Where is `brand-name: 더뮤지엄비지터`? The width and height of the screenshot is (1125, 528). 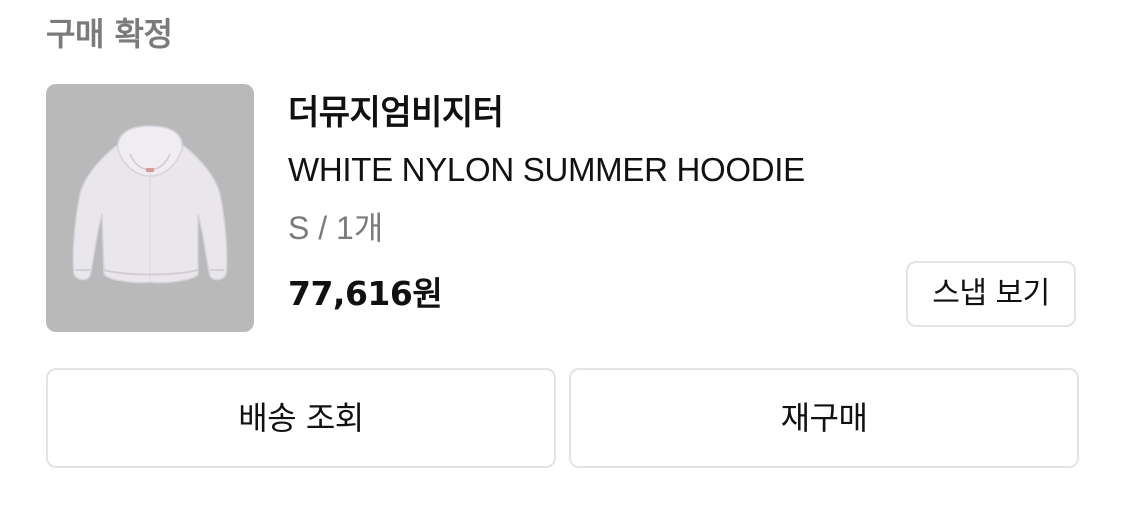
brand-name: 더뮤지엄비지터 is located at coordinates (396, 113).